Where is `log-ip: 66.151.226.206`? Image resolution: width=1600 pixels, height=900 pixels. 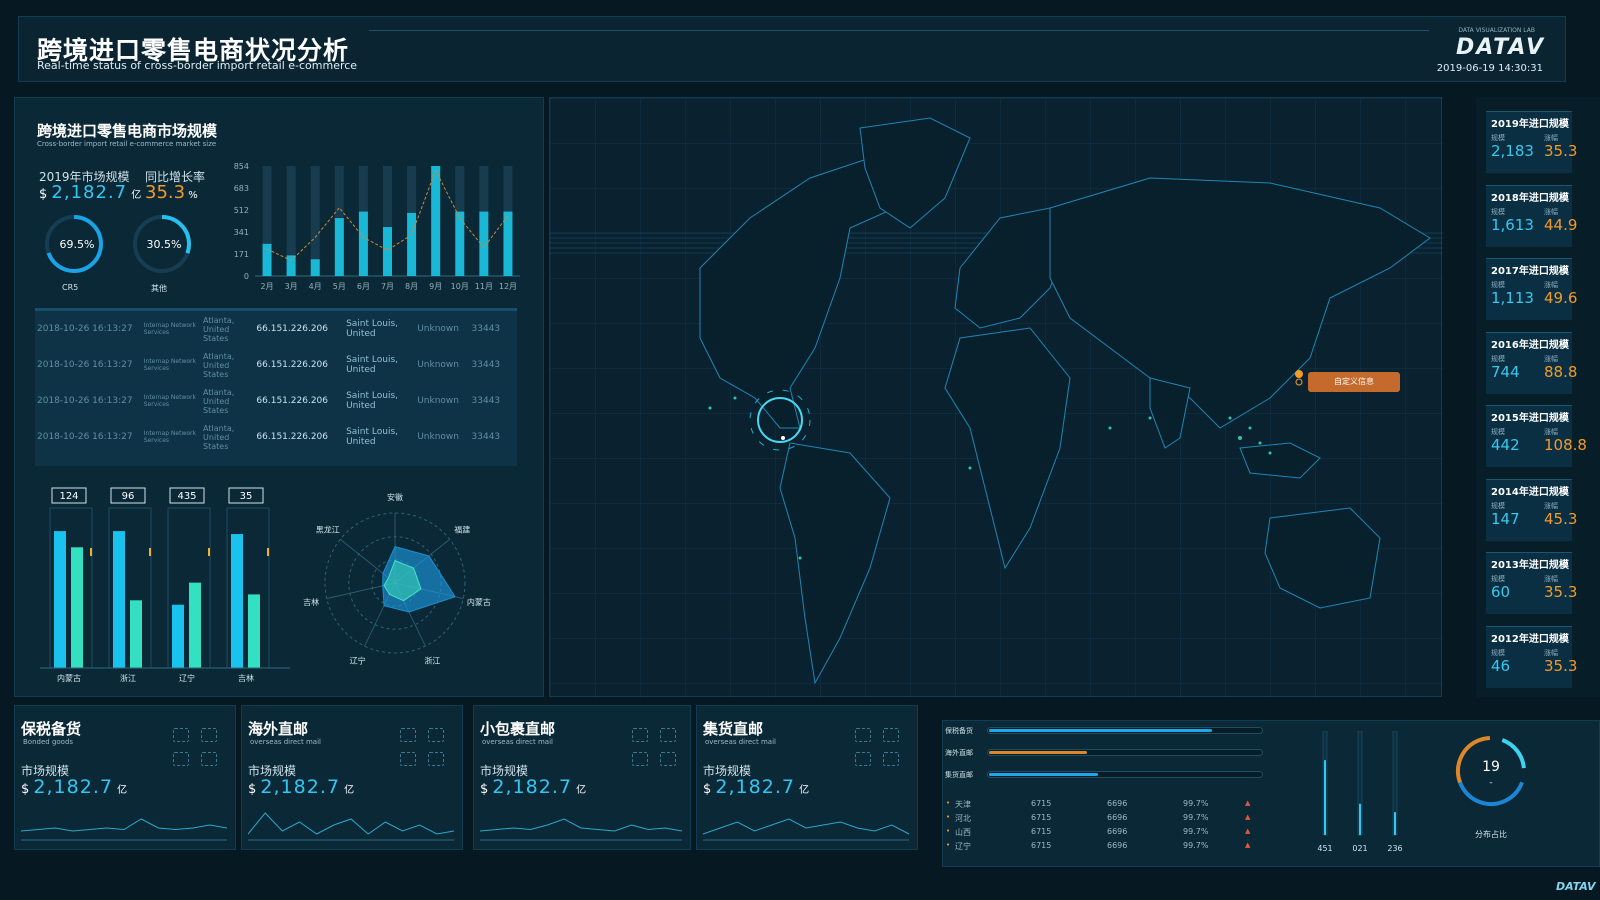
log-ip: 66.151.226.206 is located at coordinates (292, 329).